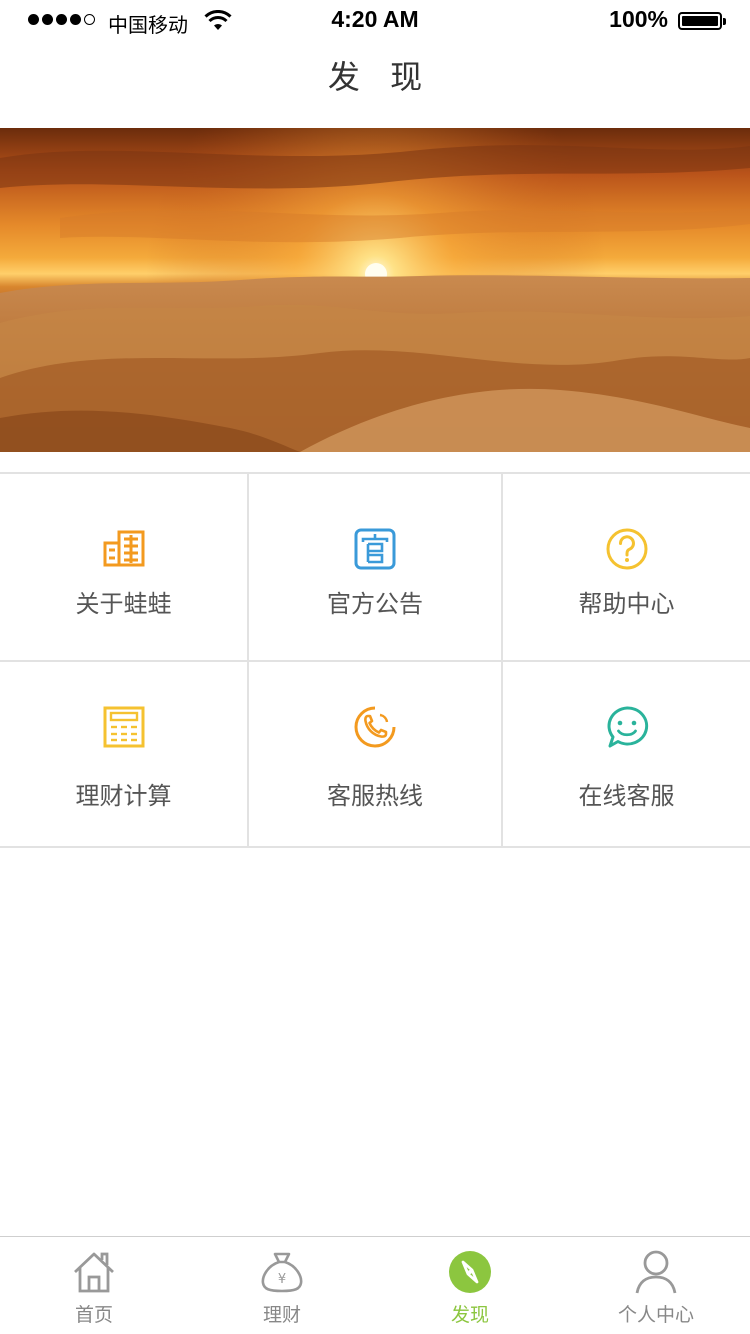 The height and width of the screenshot is (1334, 750). What do you see at coordinates (375, 727) in the screenshot?
I see `phone-icon` at bounding box center [375, 727].